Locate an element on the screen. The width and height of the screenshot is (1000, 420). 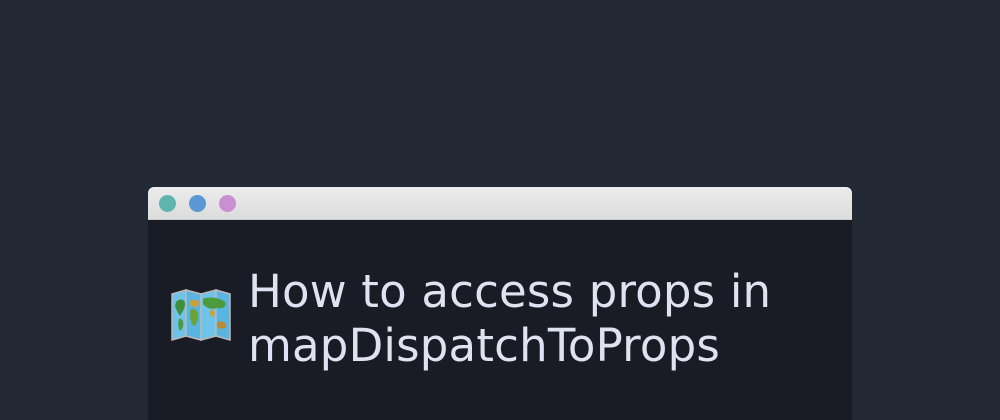
article-title-line-1: How to access props in is located at coordinates (510, 291).